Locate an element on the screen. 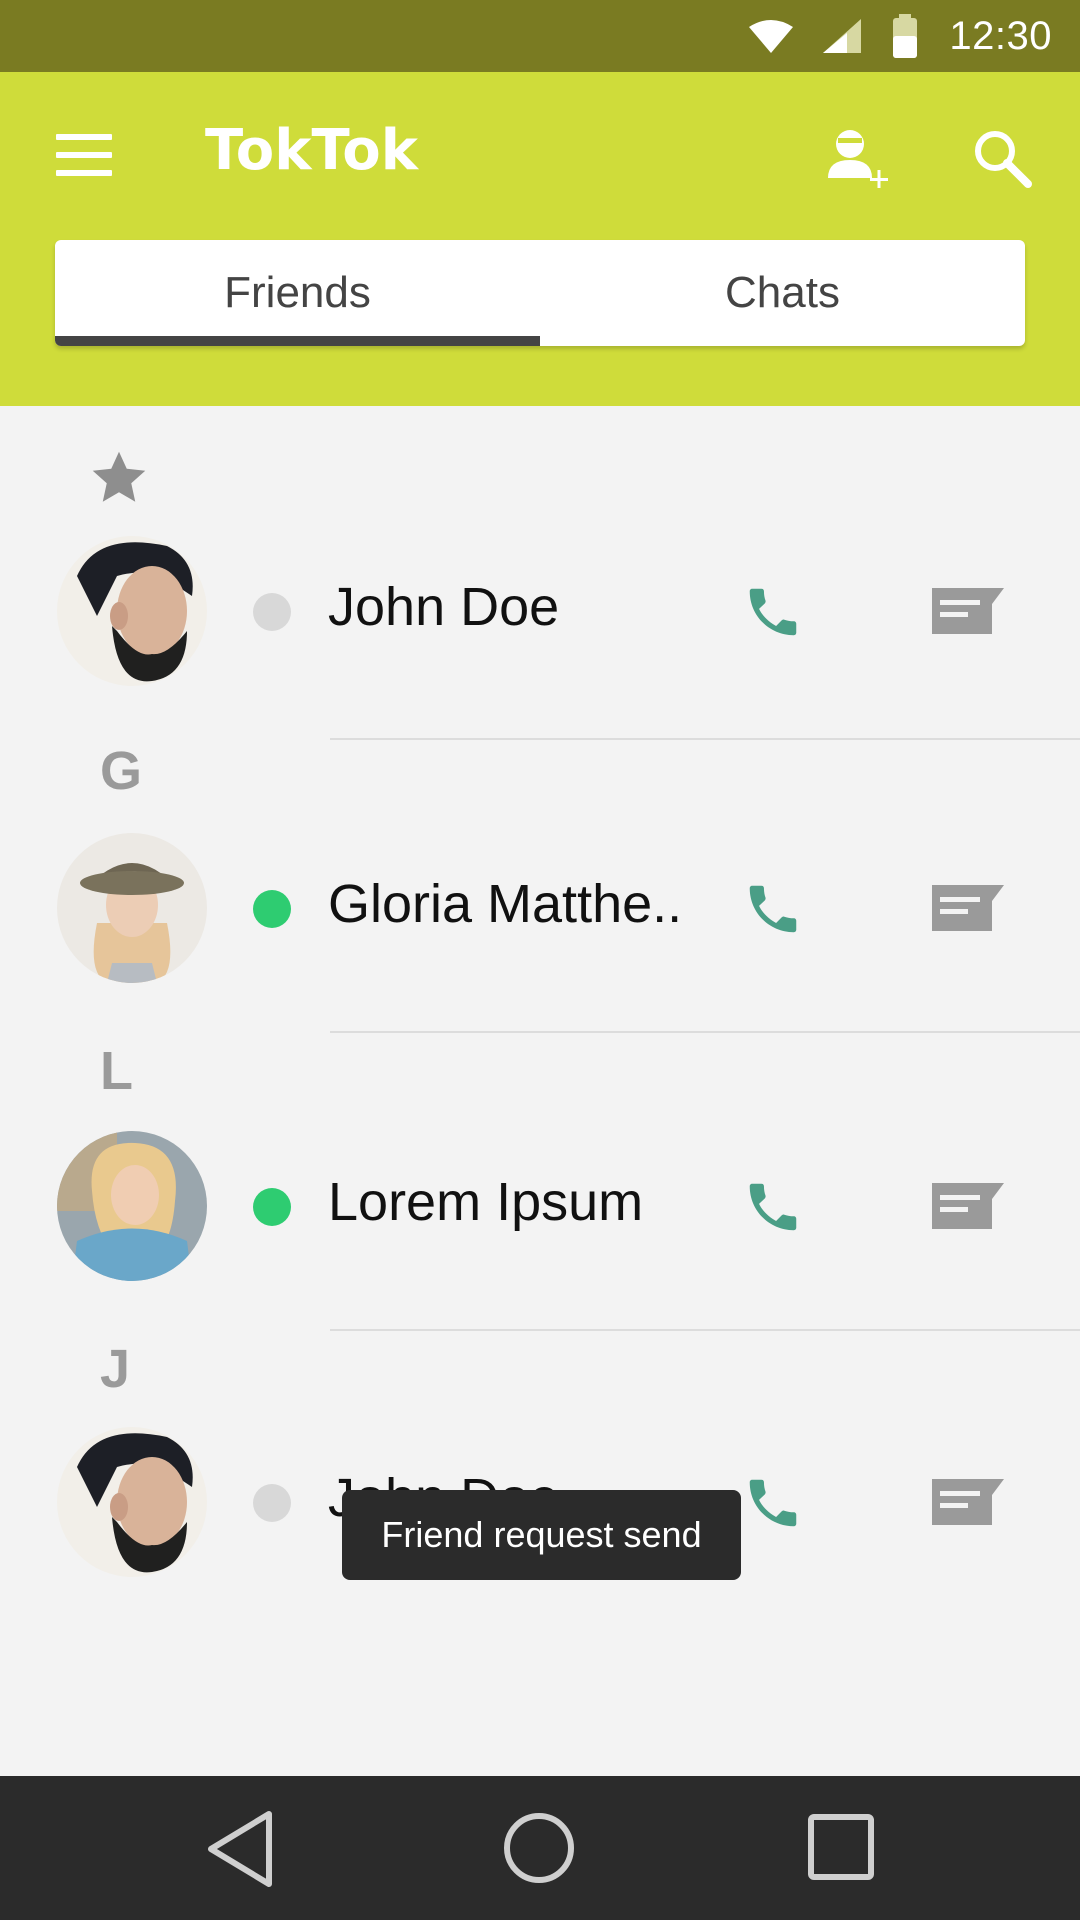 Image resolution: width=1080 pixels, height=1920 pixels. section-header-g: G is located at coordinates (121, 771).